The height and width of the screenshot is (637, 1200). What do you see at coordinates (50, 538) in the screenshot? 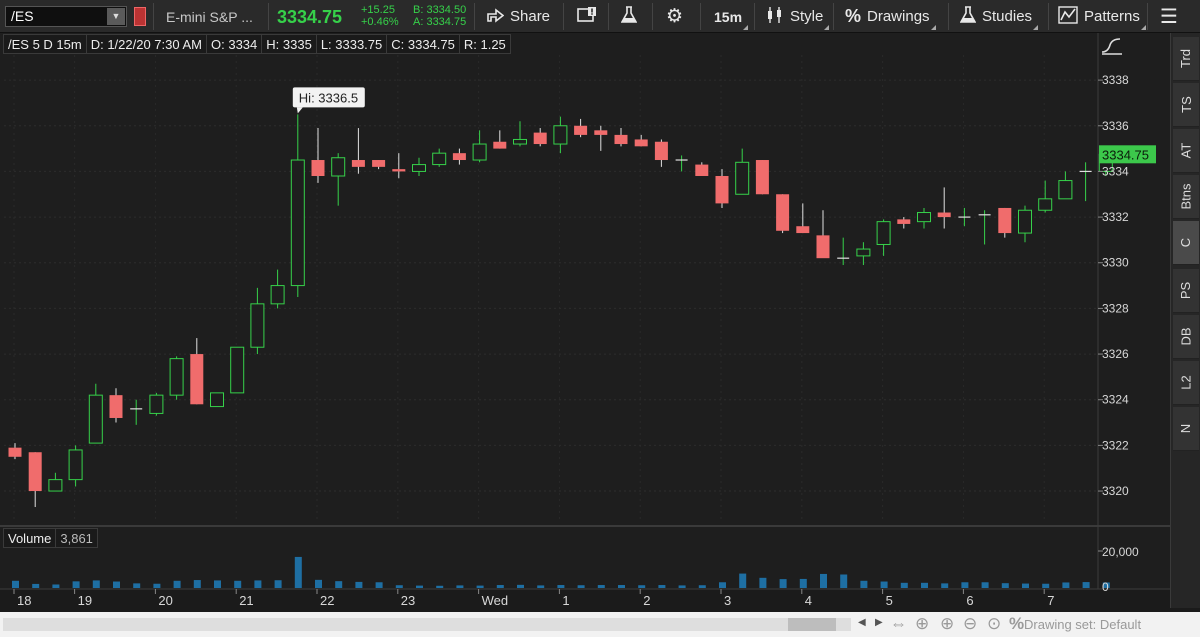
I see `volume-header: Volume 3,861` at bounding box center [50, 538].